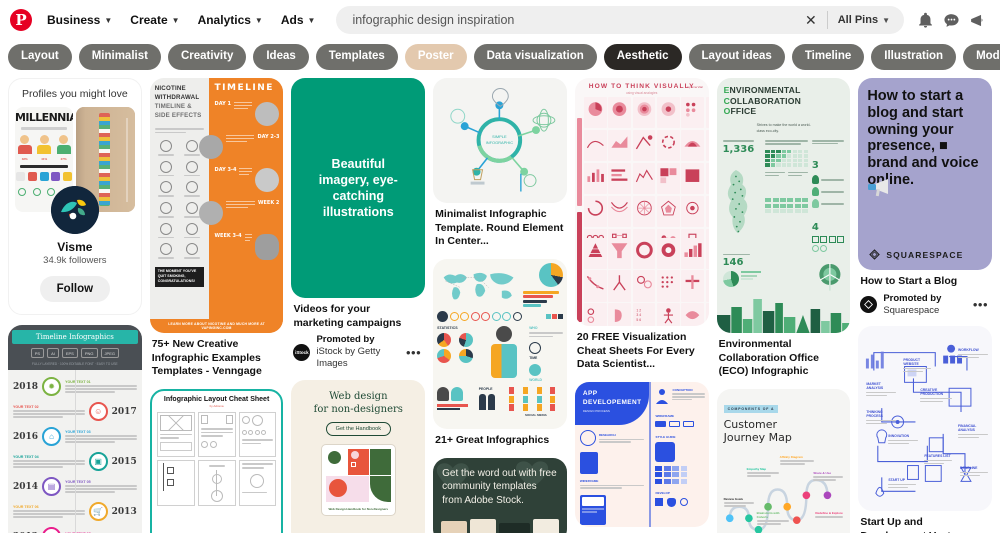 The height and width of the screenshot is (533, 1000). Describe the element at coordinates (75, 260) in the screenshot. I see `profile-follower-count: 34.9k followers` at that location.